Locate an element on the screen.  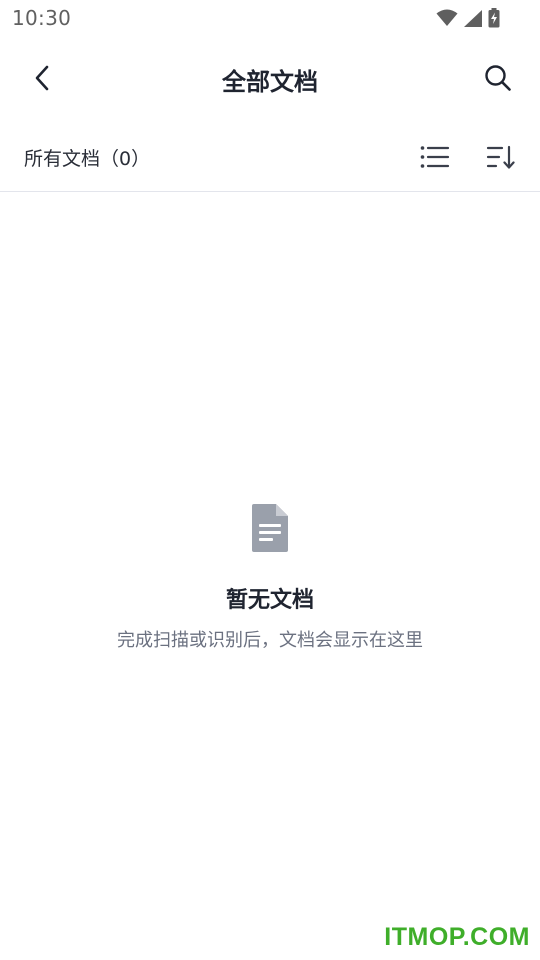
list-view-button is located at coordinates (435, 157).